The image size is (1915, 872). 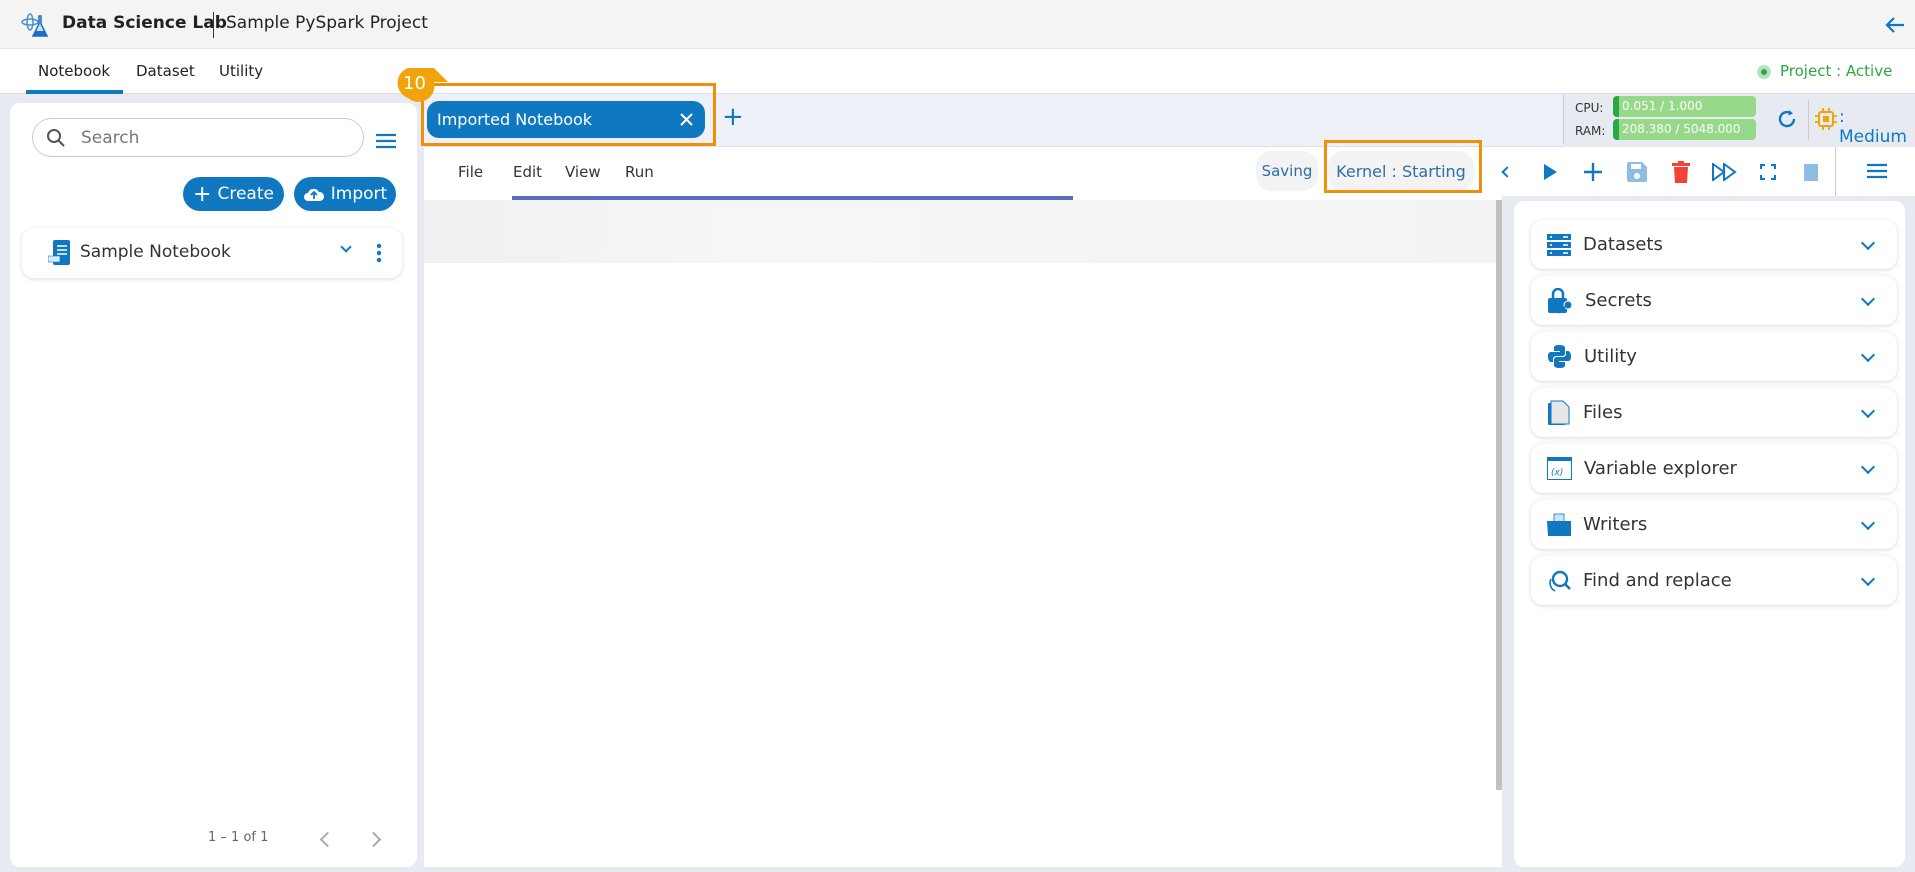 What do you see at coordinates (1714, 356) in the screenshot?
I see `panel-item-utility: Utility` at bounding box center [1714, 356].